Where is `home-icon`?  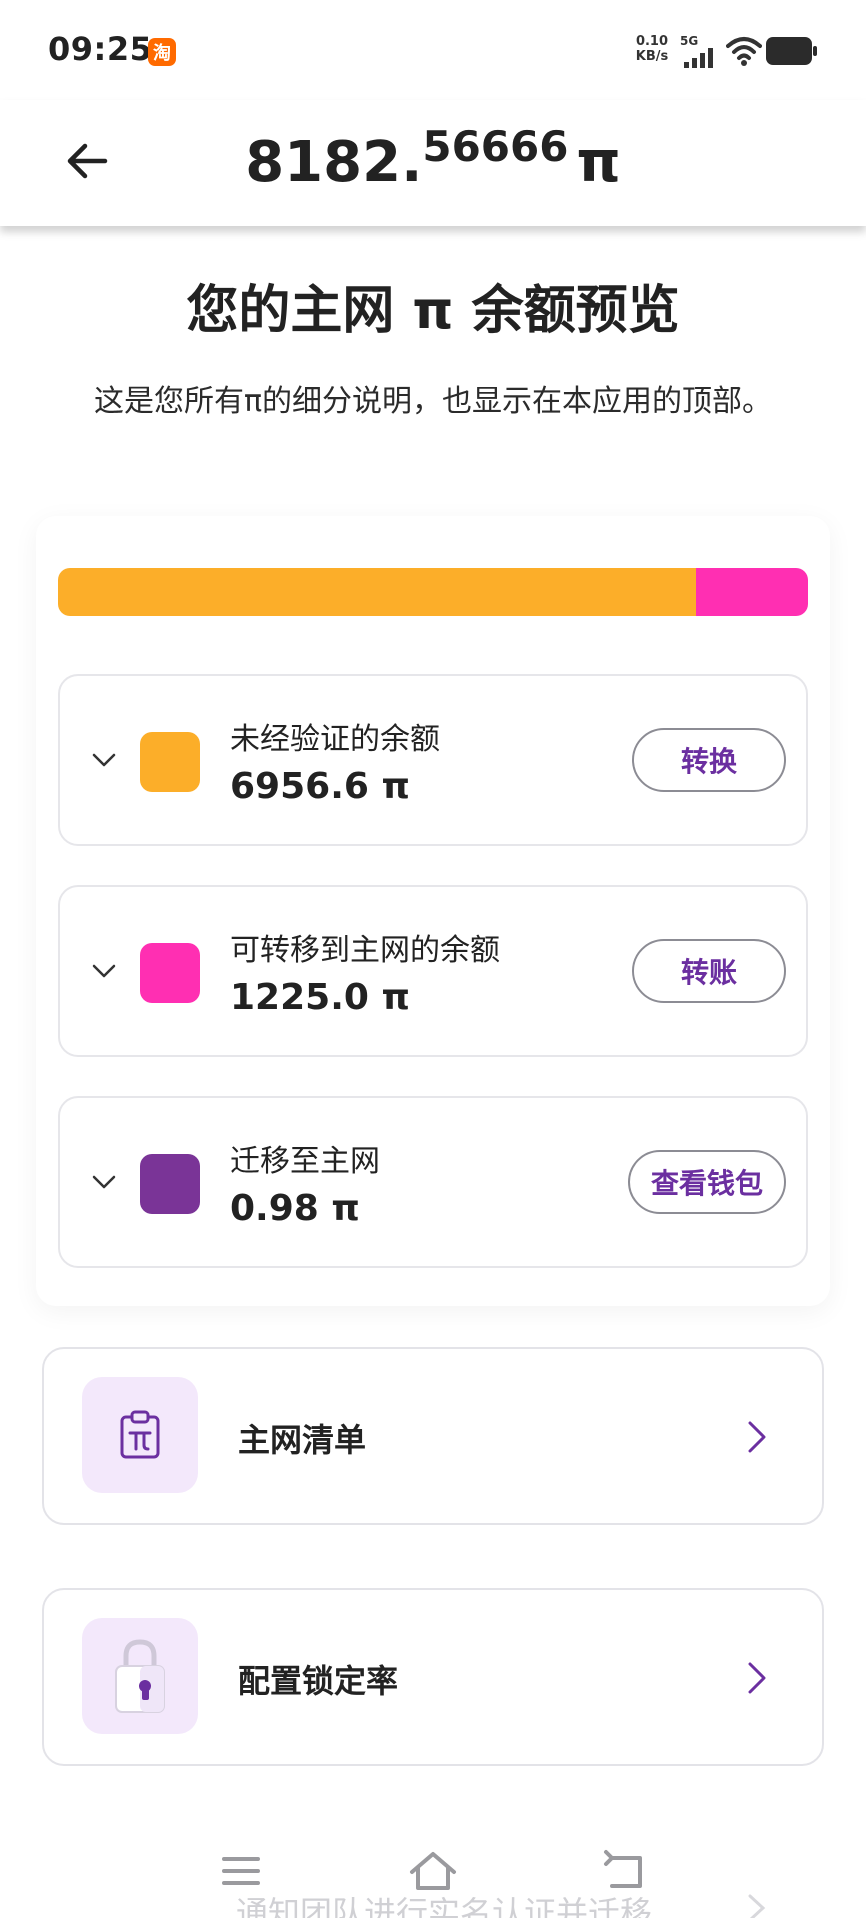 home-icon is located at coordinates (433, 1871).